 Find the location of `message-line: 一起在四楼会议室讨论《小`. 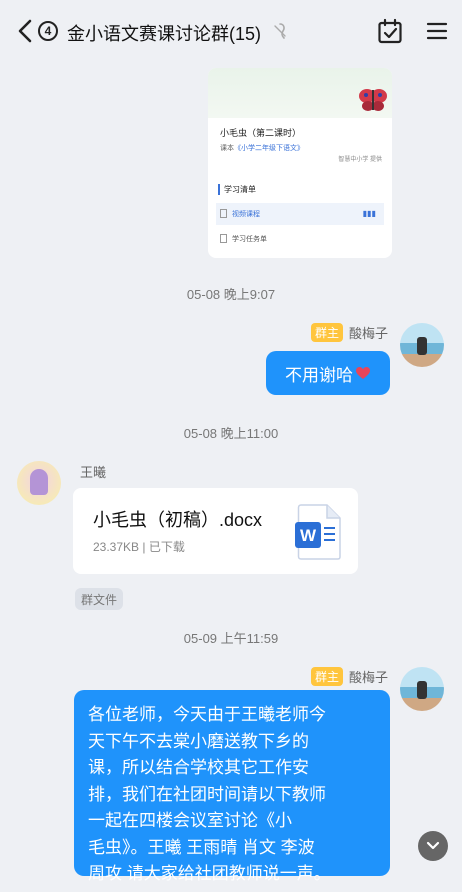

message-line: 一起在四楼会议室讨论《小 is located at coordinates (190, 820).